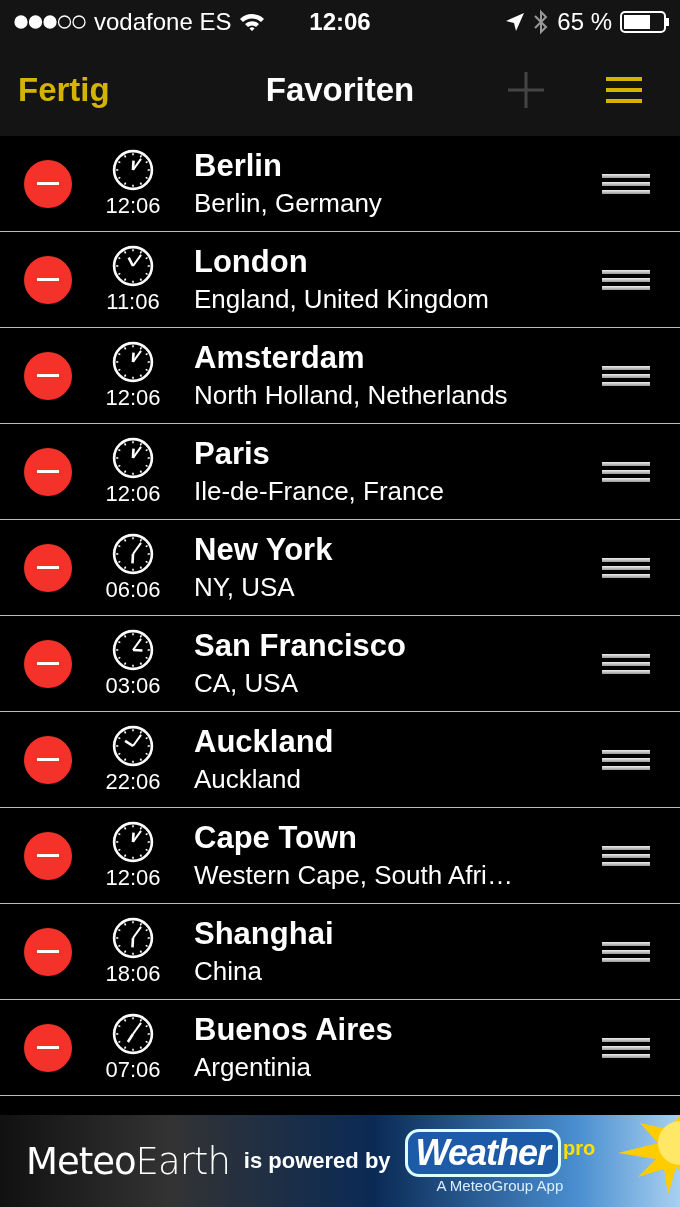  Describe the element at coordinates (288, 203) in the screenshot. I see `city-region: Berlin, Germany` at that location.